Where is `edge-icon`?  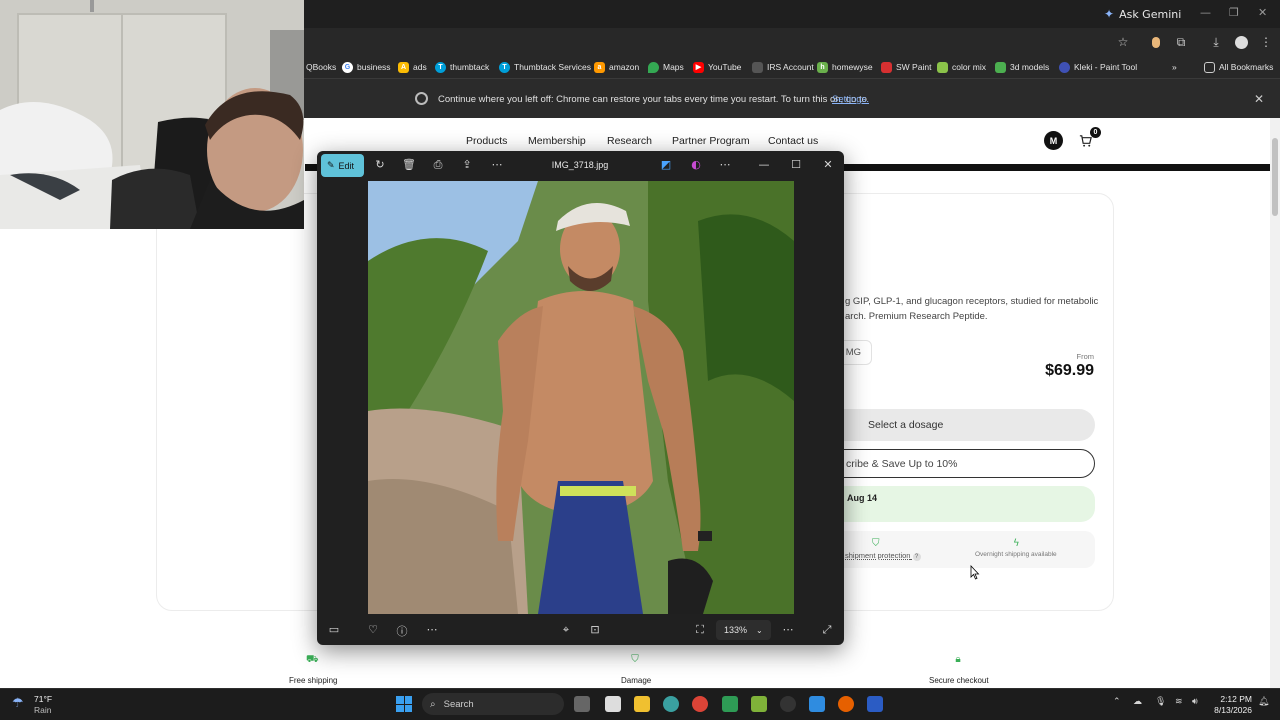 edge-icon is located at coordinates (671, 704).